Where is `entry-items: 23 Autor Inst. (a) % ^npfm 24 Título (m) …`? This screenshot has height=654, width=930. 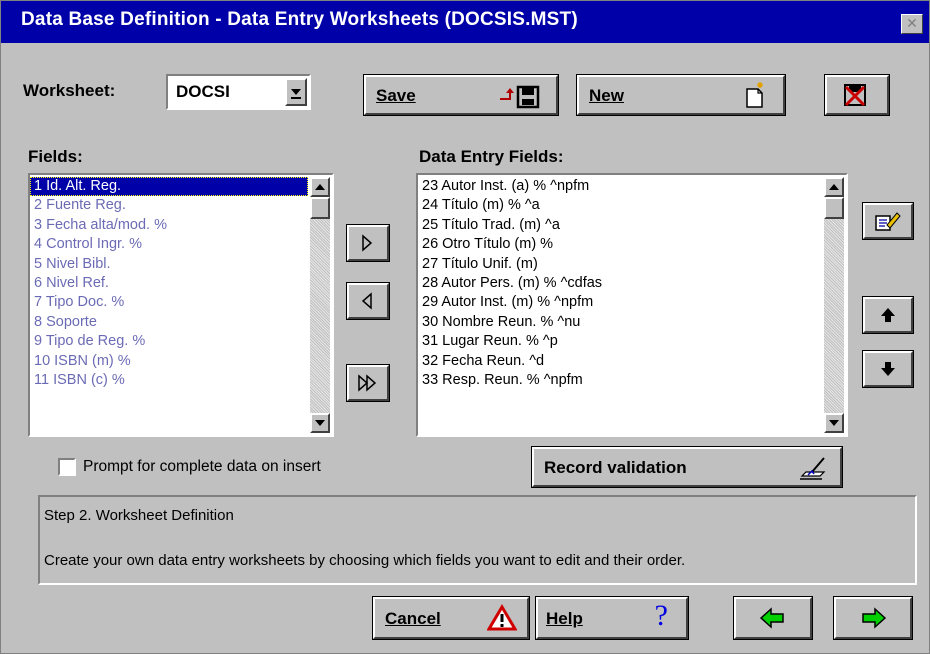
entry-items: 23 Autor Inst. (a) % ^npfm 24 Título (m) … is located at coordinates (620, 283).